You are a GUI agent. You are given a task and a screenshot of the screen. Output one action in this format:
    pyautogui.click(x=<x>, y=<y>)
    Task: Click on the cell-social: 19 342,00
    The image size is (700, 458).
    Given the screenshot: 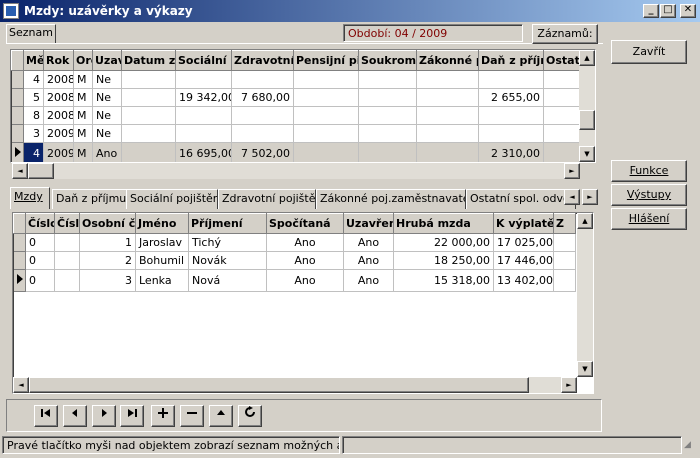 What is the action you would take?
    pyautogui.click(x=203, y=97)
    